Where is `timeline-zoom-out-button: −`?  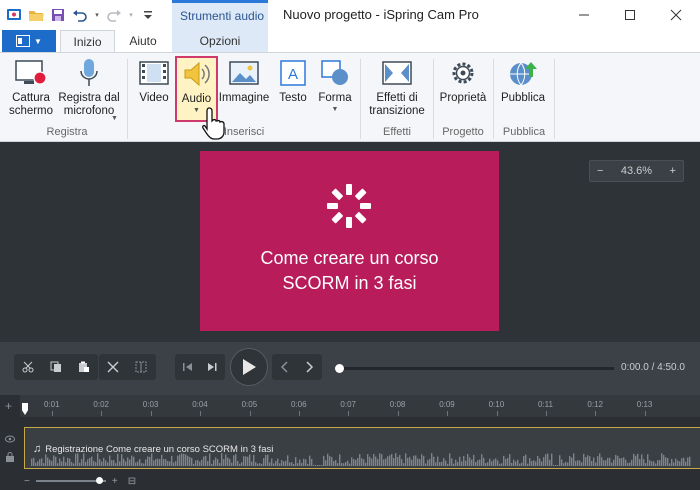
timeline-zoom-out-button: − is located at coordinates (27, 481).